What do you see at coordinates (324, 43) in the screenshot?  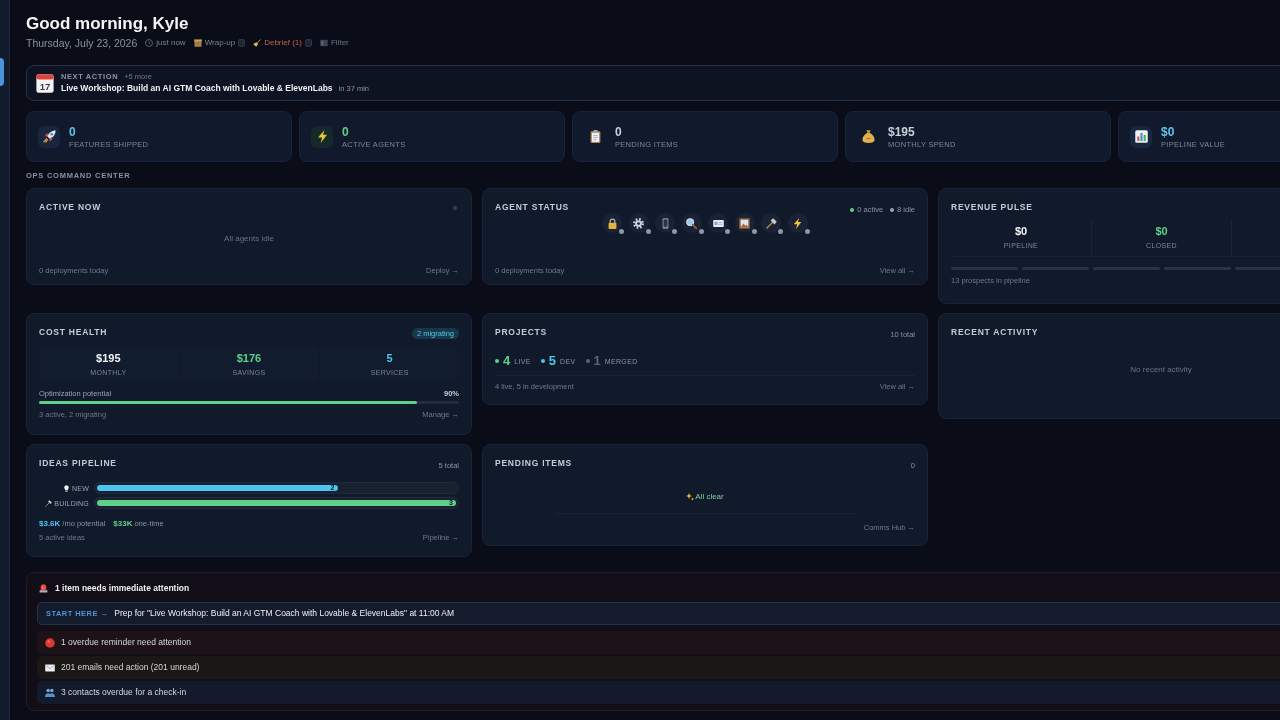 I see `panel-icon` at bounding box center [324, 43].